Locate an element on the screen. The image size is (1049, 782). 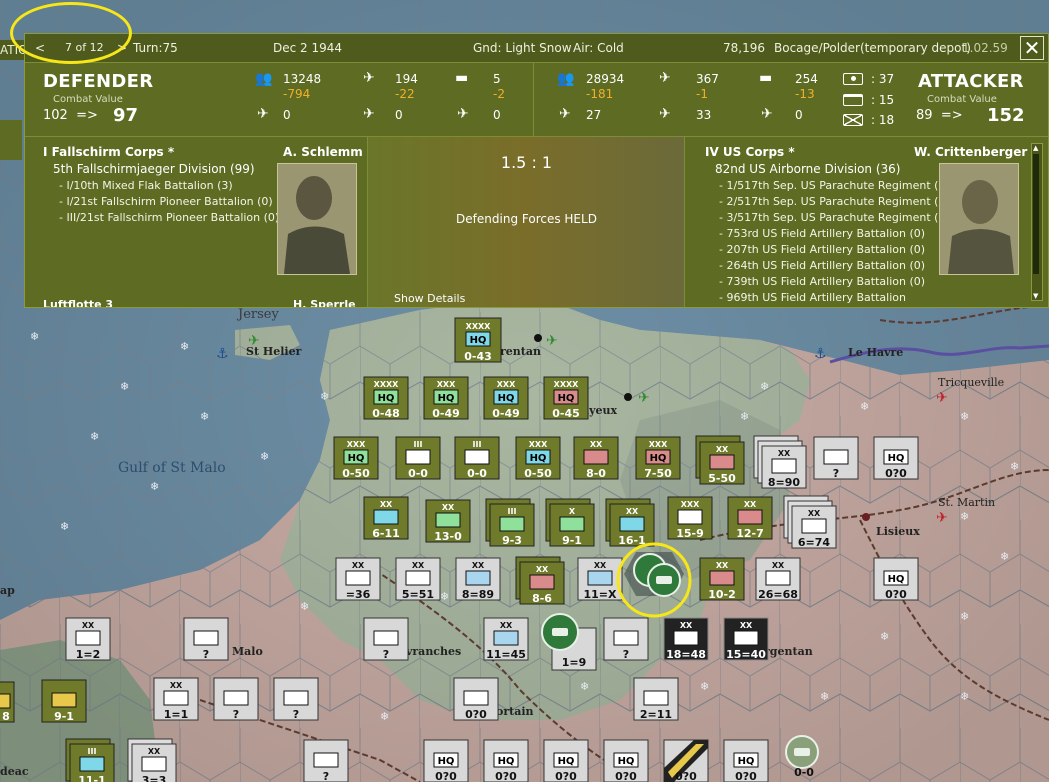
unit-counter: XX 8-6 is located at coordinates (540, 580).